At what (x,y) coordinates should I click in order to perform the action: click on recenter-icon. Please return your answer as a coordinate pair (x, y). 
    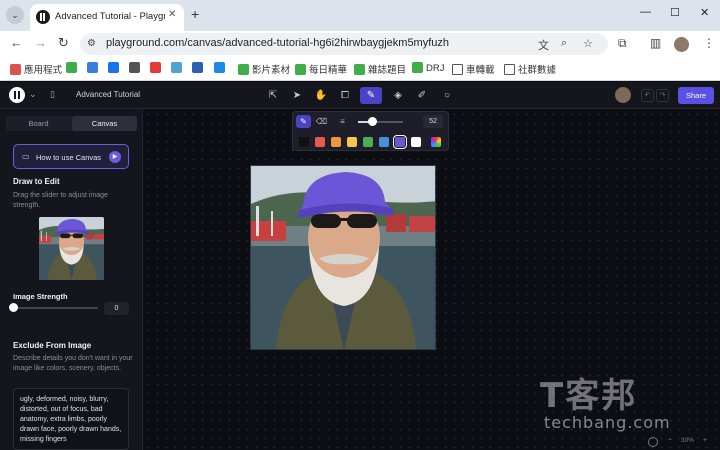
    Looking at the image, I should click on (653, 442).